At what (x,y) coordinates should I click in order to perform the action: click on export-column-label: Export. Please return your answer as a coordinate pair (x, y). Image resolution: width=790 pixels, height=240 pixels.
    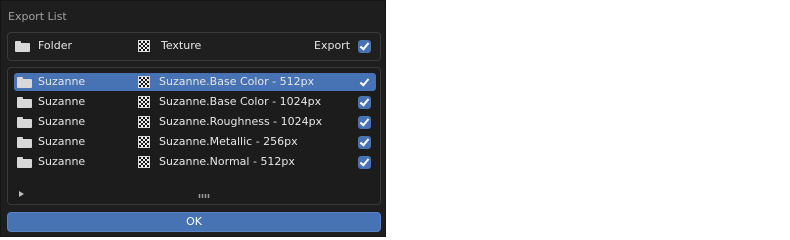
    Looking at the image, I should click on (332, 45).